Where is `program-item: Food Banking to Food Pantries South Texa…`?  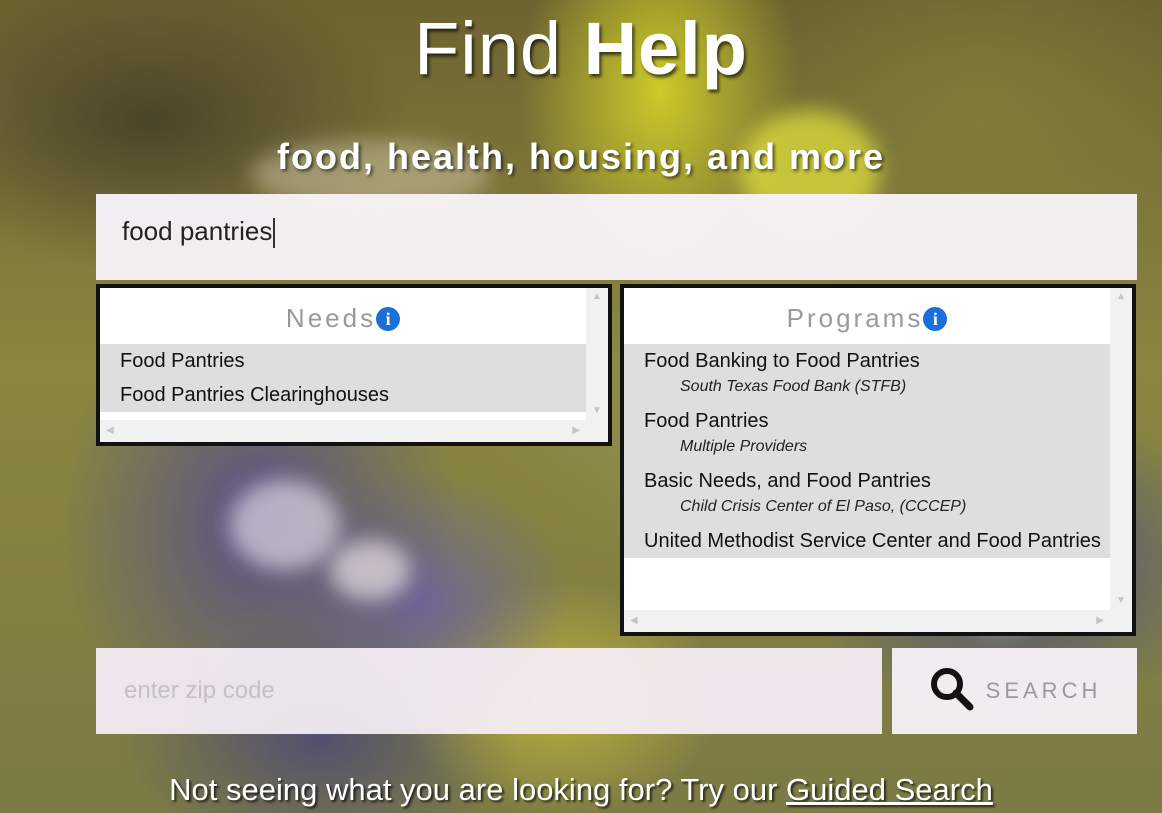 program-item: Food Banking to Food Pantries South Texa… is located at coordinates (867, 371).